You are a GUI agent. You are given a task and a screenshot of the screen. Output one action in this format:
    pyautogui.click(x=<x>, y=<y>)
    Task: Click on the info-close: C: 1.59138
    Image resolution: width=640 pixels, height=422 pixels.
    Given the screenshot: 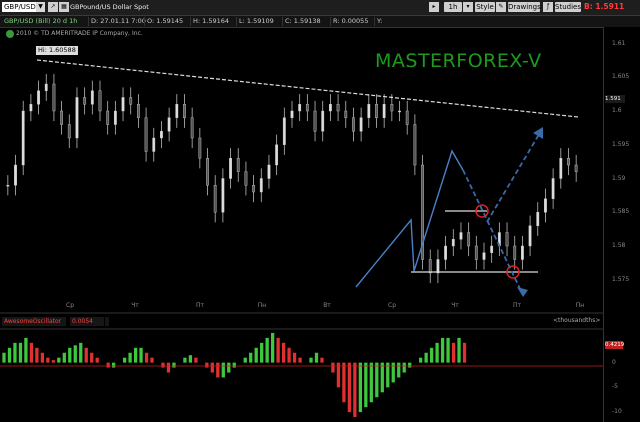 What is the action you would take?
    pyautogui.click(x=306, y=21)
    